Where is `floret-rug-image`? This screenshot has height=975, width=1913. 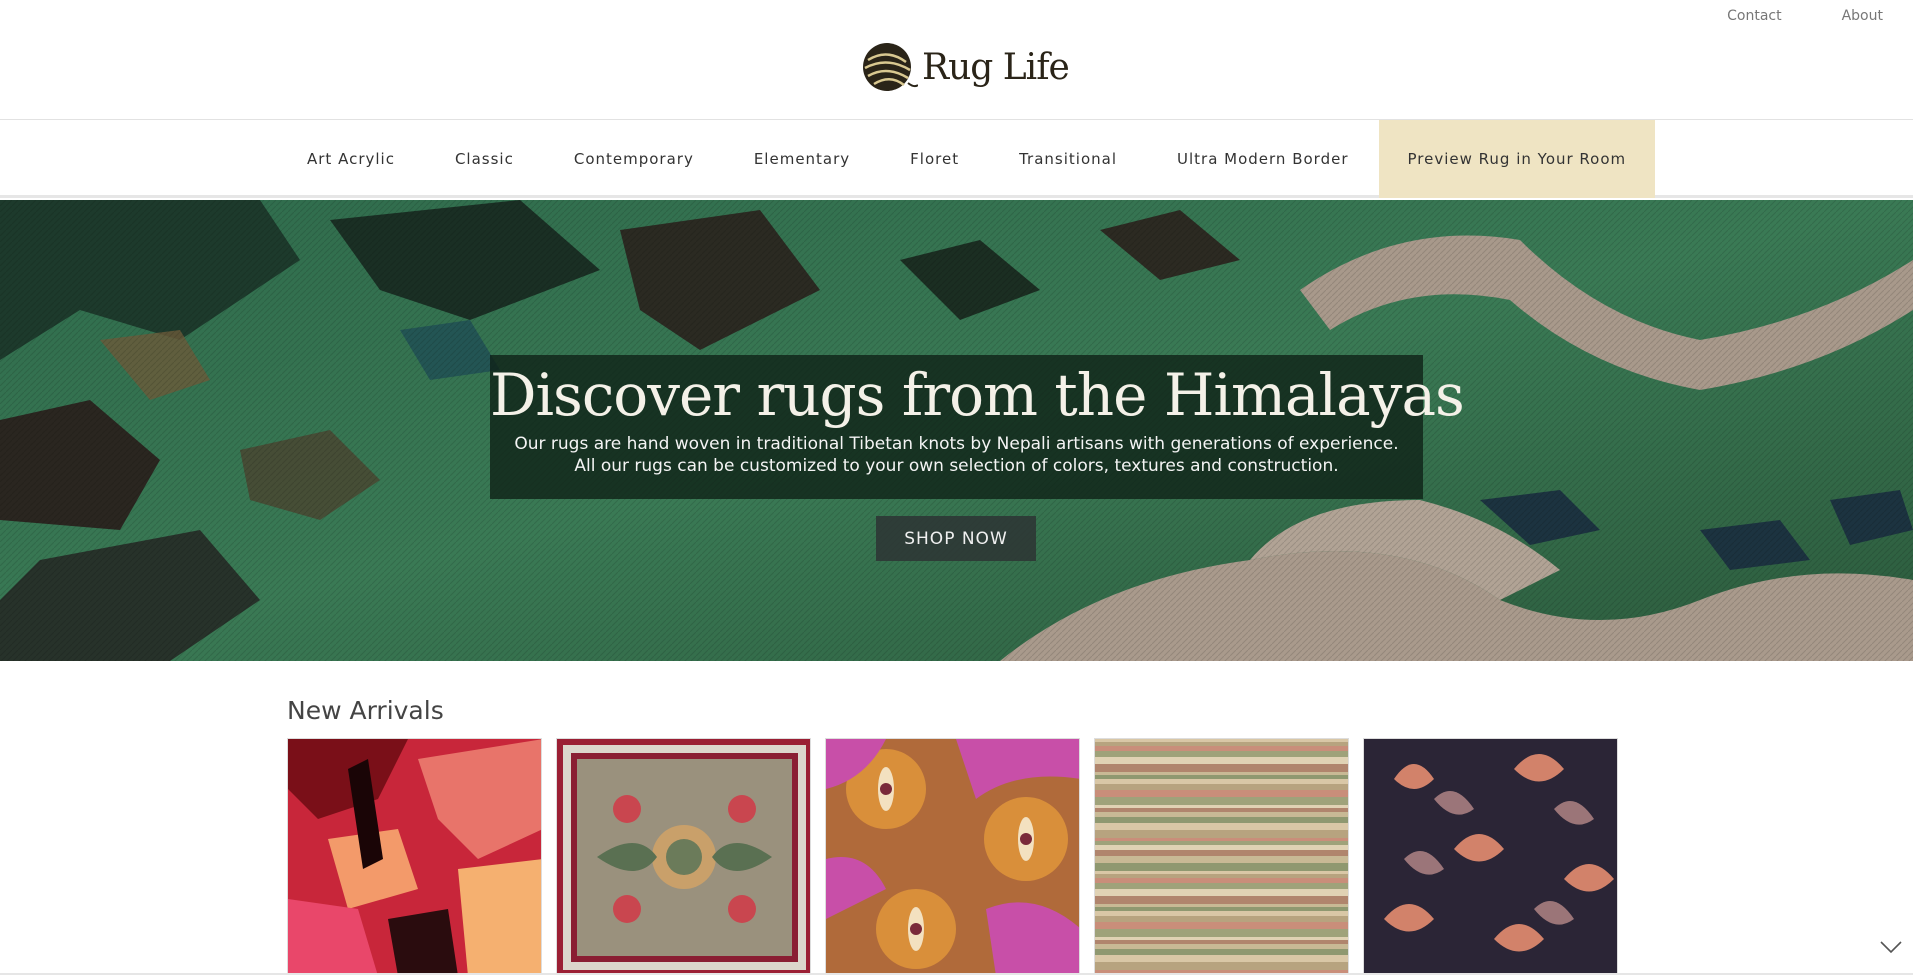
floret-rug-image is located at coordinates (952, 856).